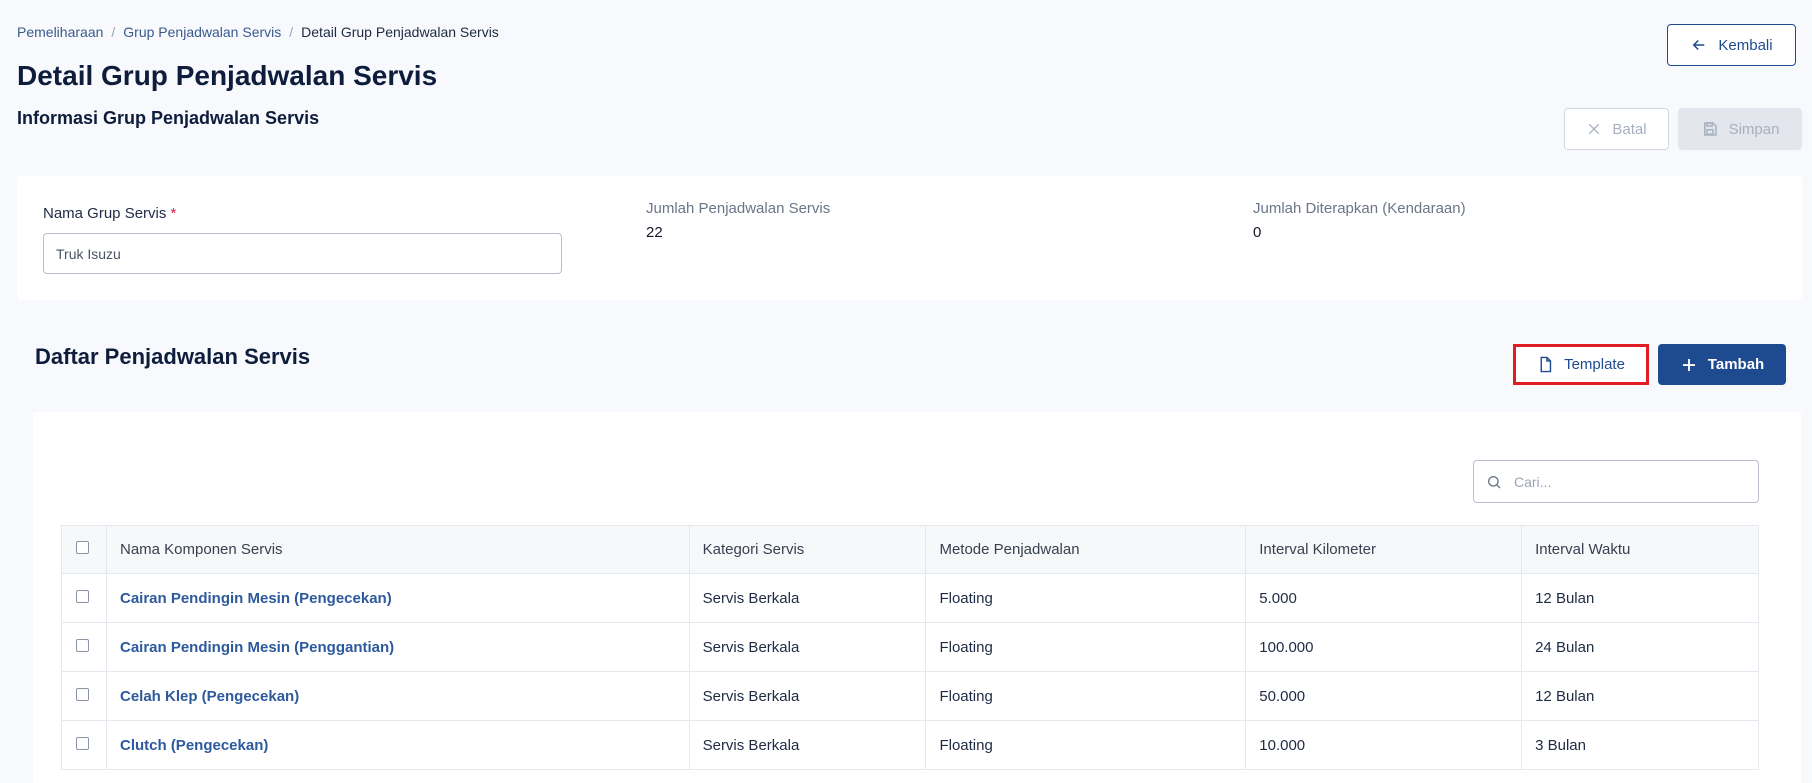  What do you see at coordinates (1710, 129) in the screenshot?
I see `save-icon` at bounding box center [1710, 129].